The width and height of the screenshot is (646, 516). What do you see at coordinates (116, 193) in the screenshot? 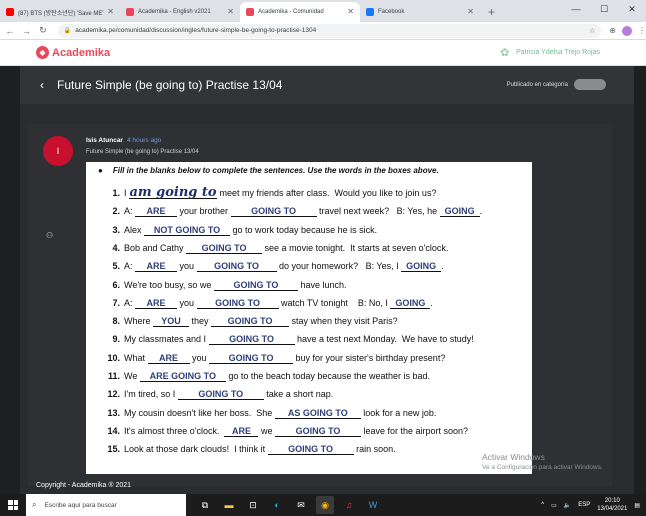
I see `exercise-number: 1.` at bounding box center [116, 193].